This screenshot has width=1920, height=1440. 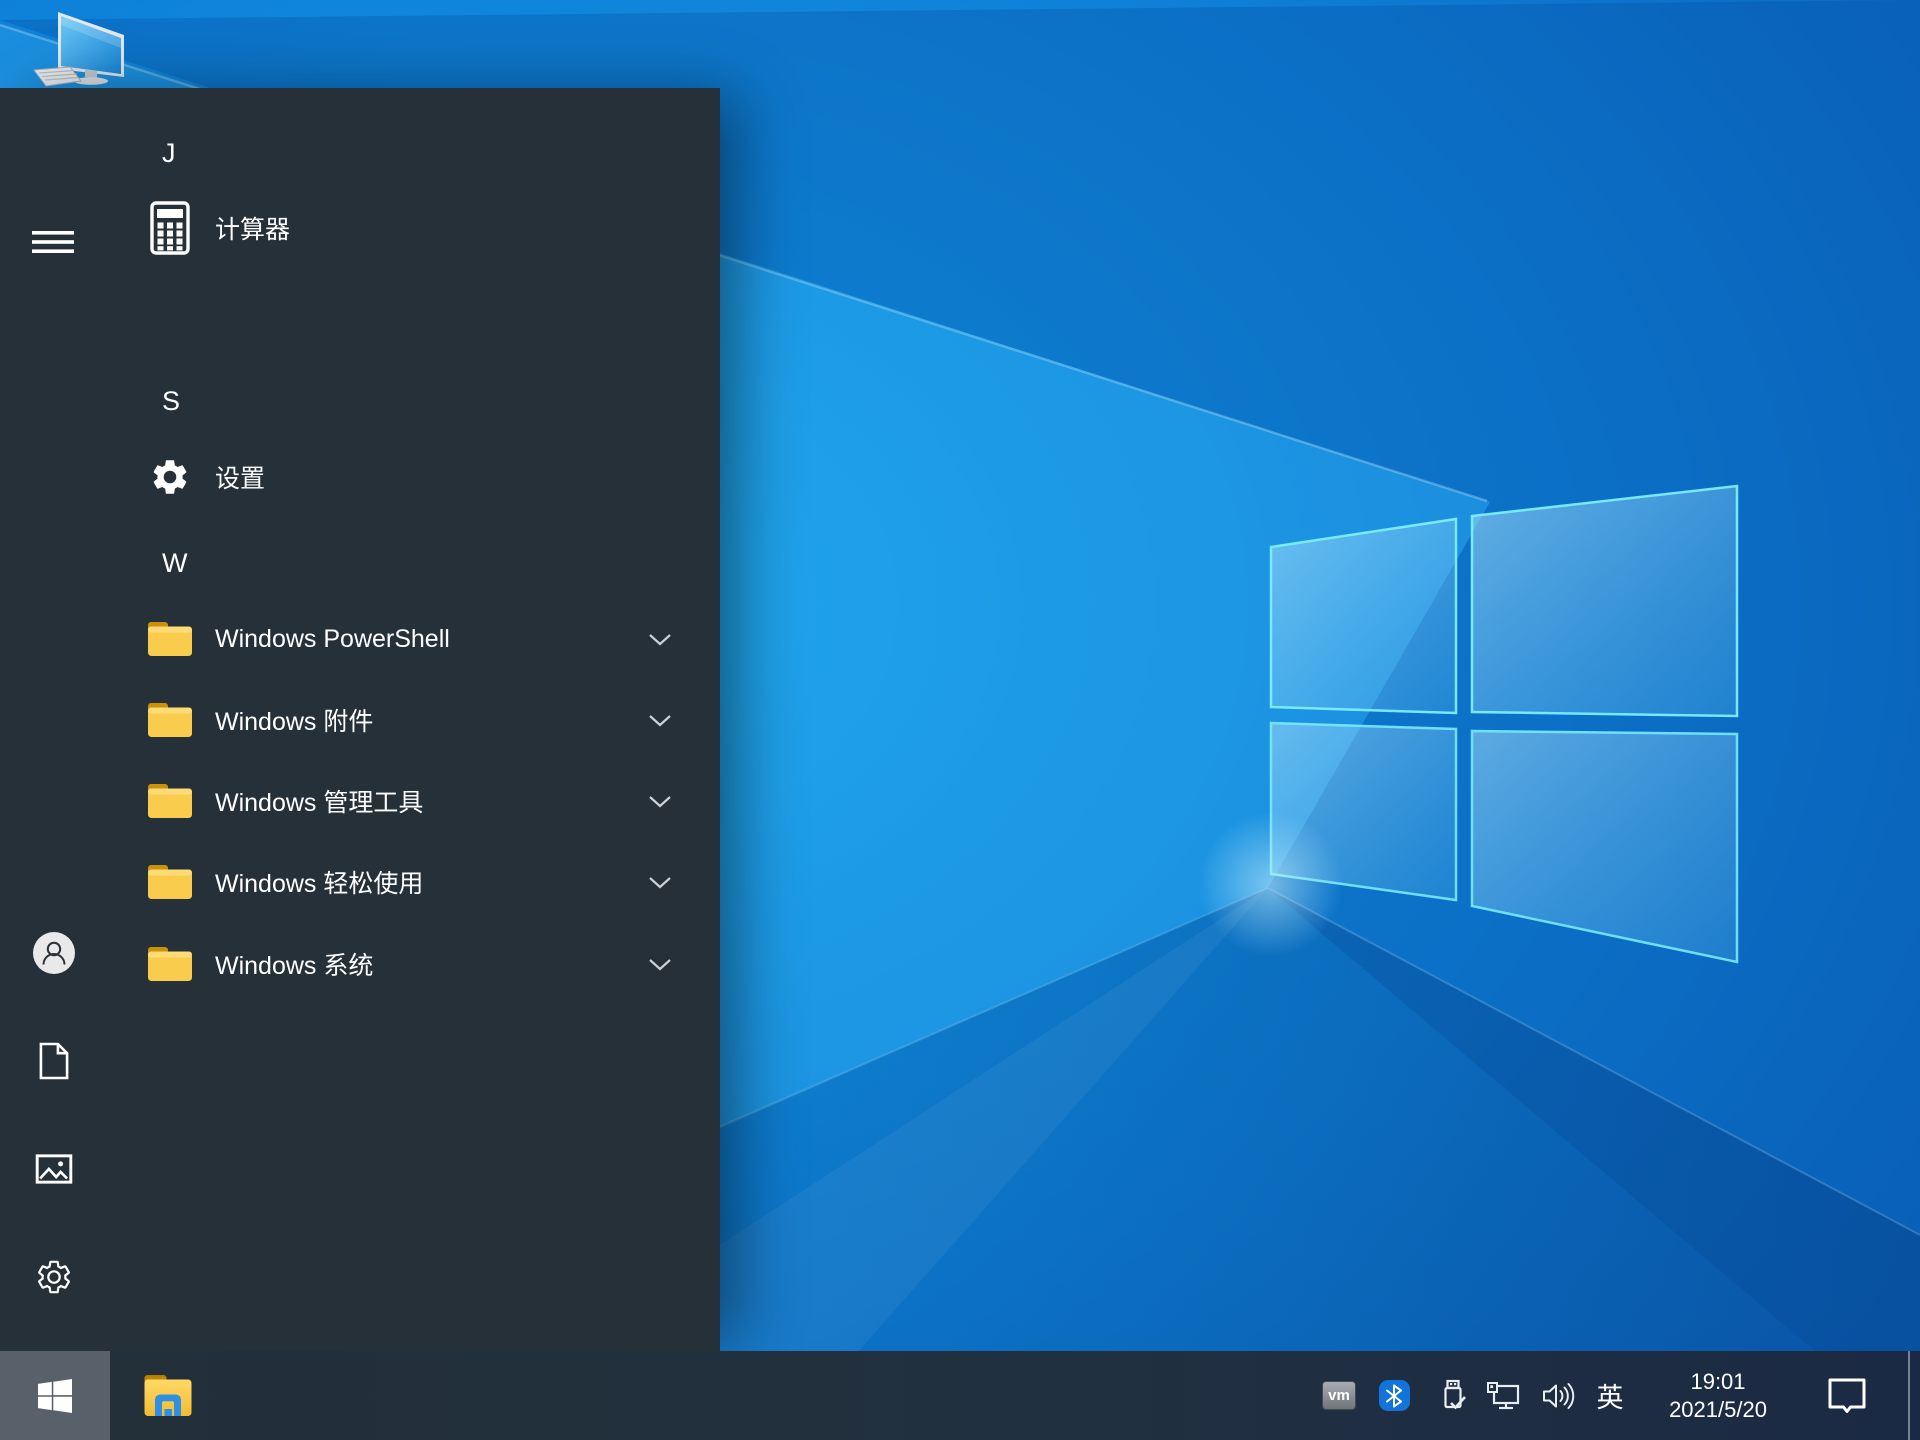 I want to click on rail-user-button, so click(x=54, y=953).